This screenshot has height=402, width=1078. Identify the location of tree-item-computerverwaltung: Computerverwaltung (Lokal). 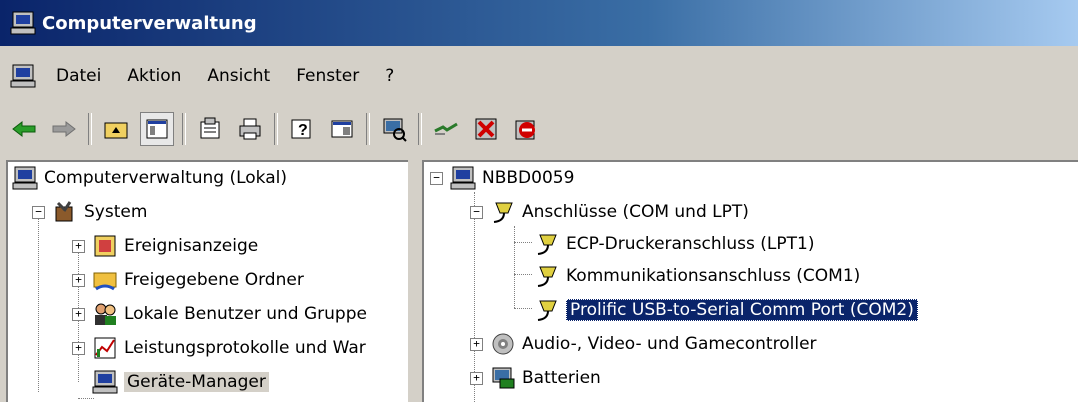
(149, 178).